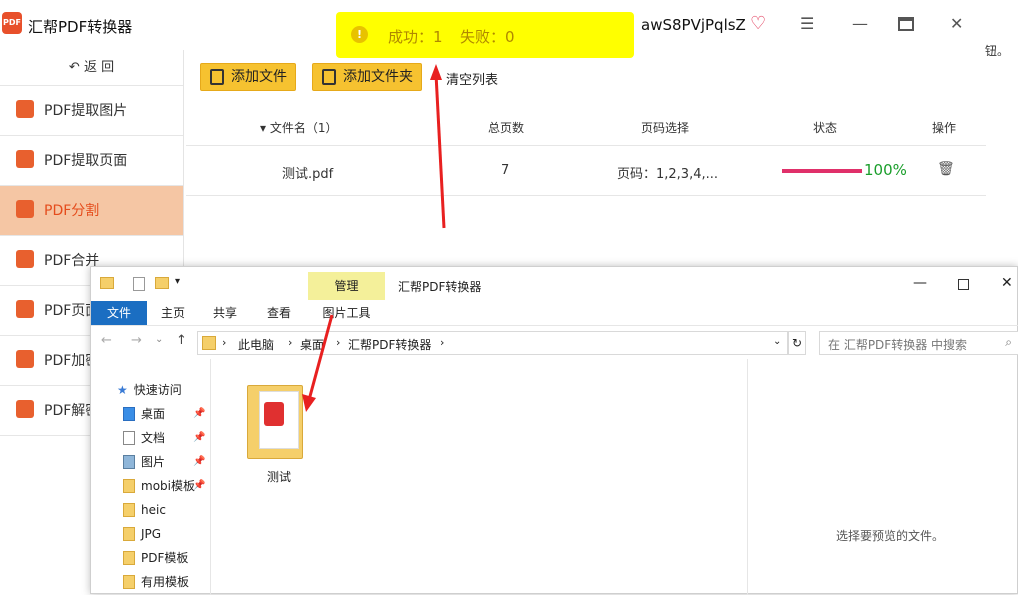  What do you see at coordinates (374, 238) in the screenshot?
I see `annotation-arrows` at bounding box center [374, 238].